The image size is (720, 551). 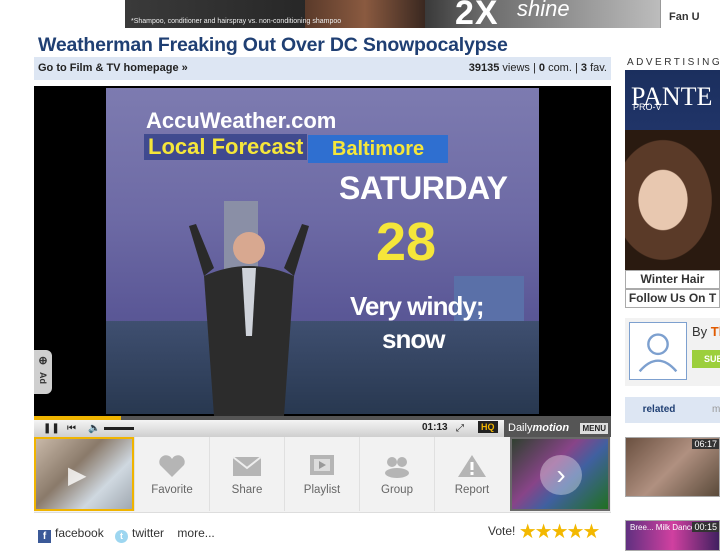 I want to click on twitter-link: twitter, so click(x=148, y=533).